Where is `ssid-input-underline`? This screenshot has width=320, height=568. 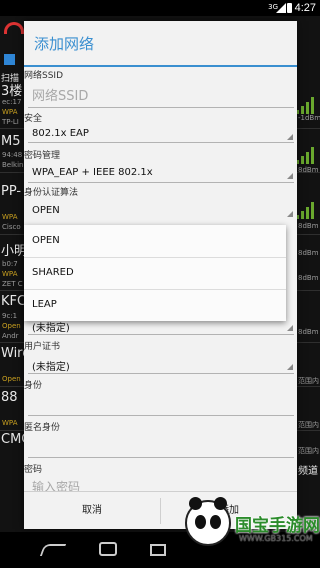
ssid-input-underline is located at coordinates (161, 107).